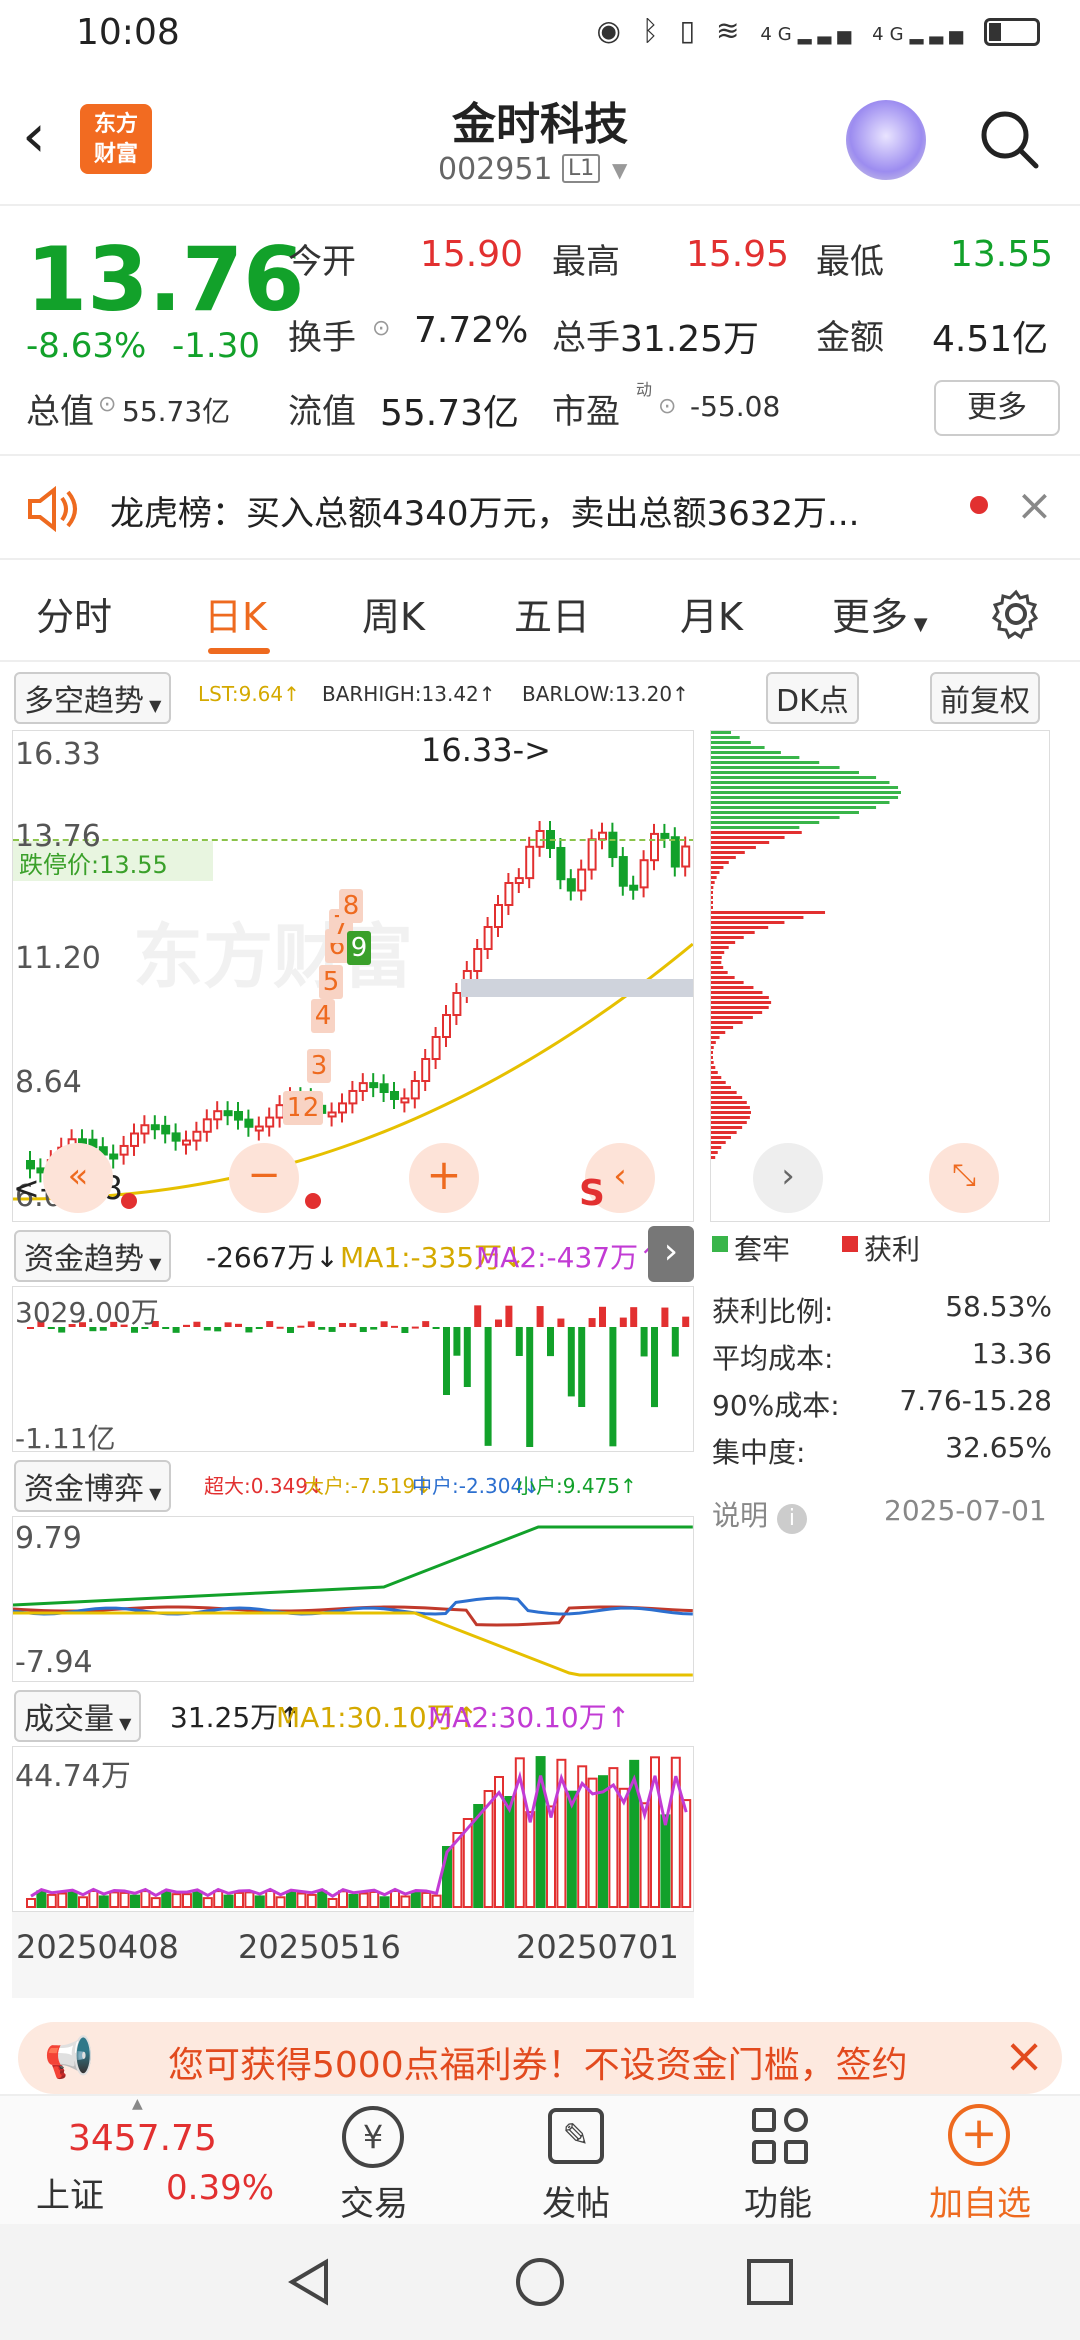 This screenshot has height=2340, width=1080. What do you see at coordinates (880, 976) in the screenshot?
I see `chip-distribution: › ⤡` at bounding box center [880, 976].